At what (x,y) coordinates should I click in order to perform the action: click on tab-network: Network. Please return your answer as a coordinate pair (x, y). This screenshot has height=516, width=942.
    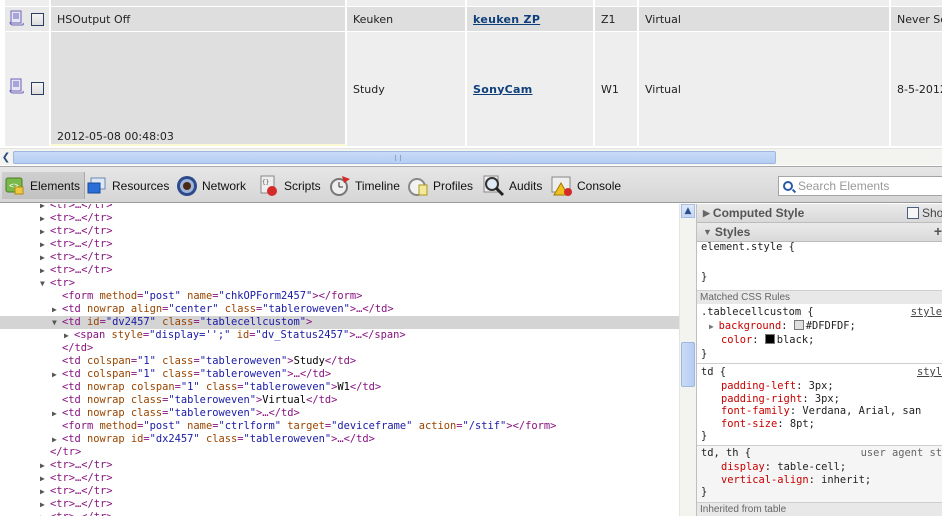
    Looking at the image, I should click on (212, 185).